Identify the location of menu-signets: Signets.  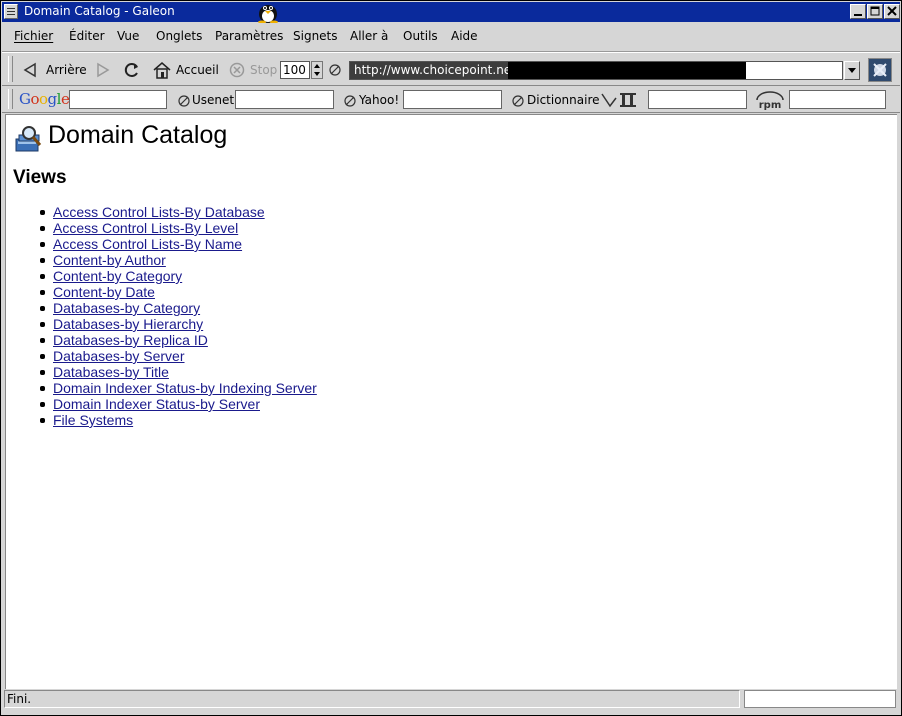
(315, 36).